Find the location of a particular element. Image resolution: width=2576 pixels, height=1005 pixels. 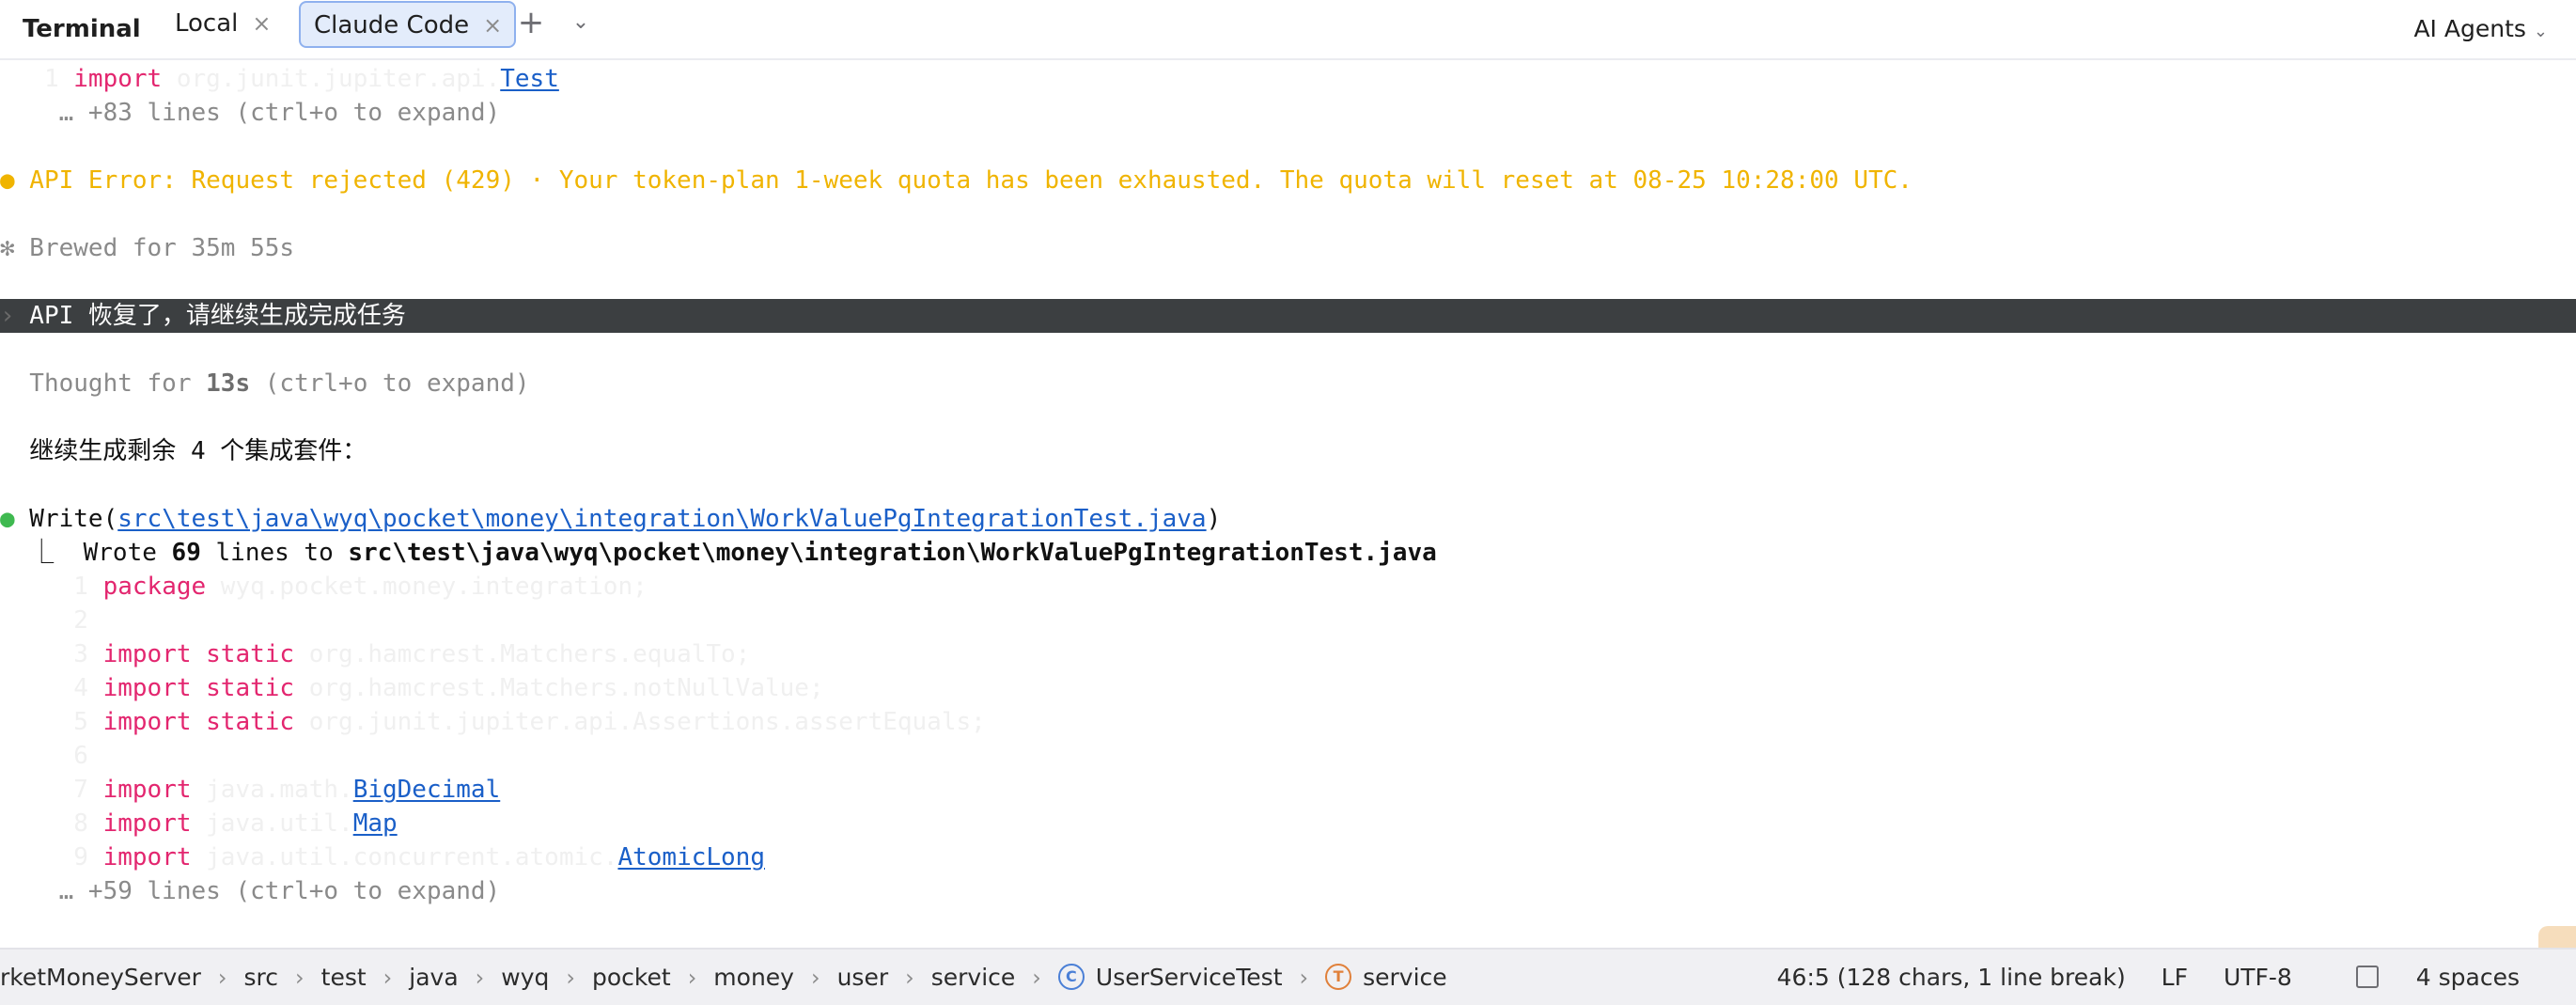

code-line: 6 is located at coordinates (44, 756).